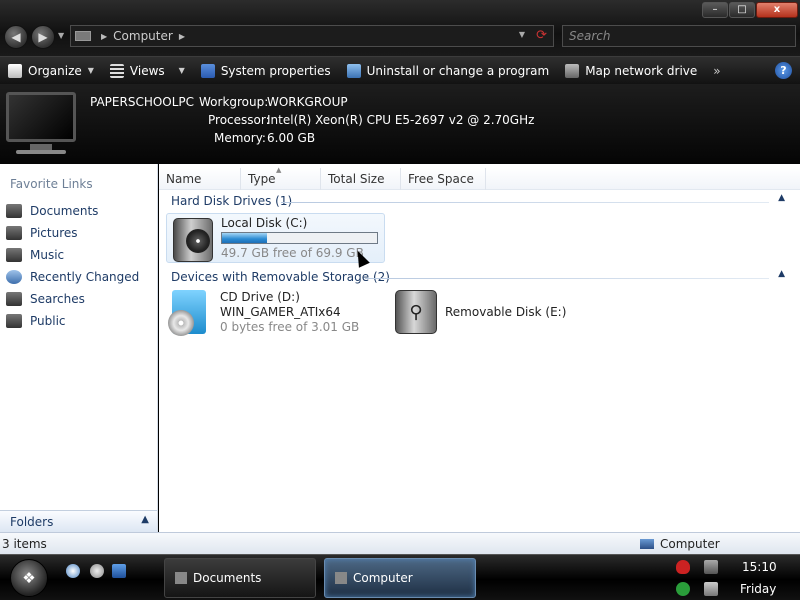 The height and width of the screenshot is (600, 800). What do you see at coordinates (291, 138) in the screenshot?
I see `memory-value: 6.00 GB` at bounding box center [291, 138].